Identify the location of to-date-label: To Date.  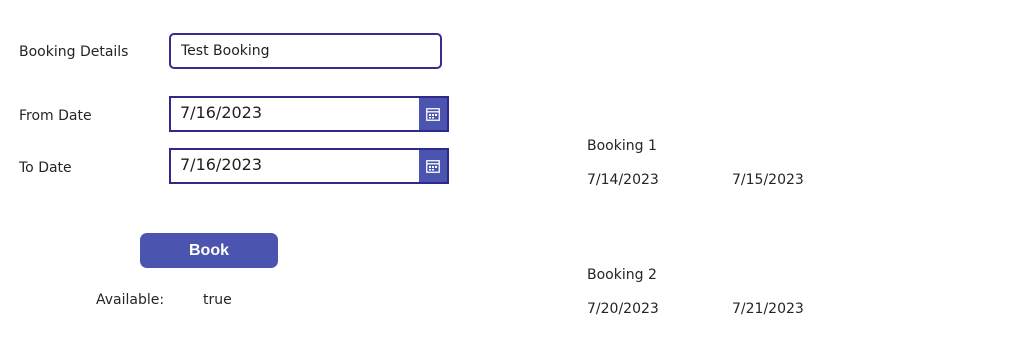
(45, 168).